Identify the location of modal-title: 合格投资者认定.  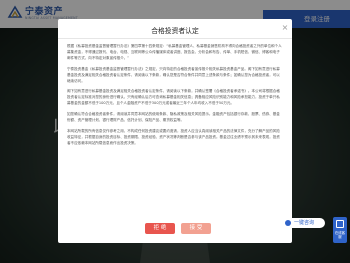
(175, 31).